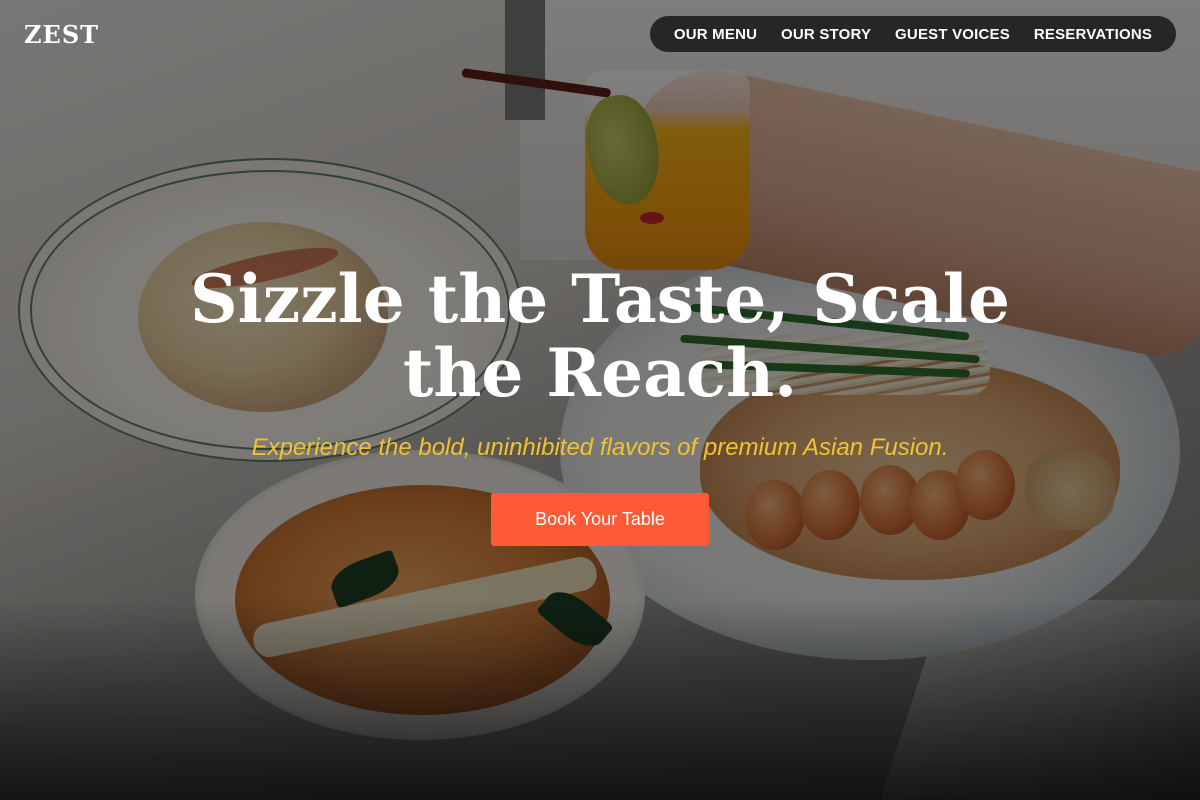  I want to click on nav-link-our-menu: OUR MENU, so click(715, 34).